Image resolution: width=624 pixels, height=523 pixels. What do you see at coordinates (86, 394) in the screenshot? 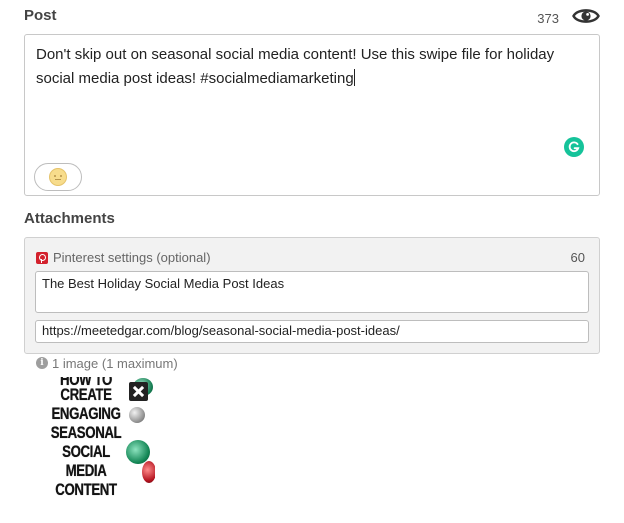
I see `thumbnail-text-line: CREATE` at bounding box center [86, 394].